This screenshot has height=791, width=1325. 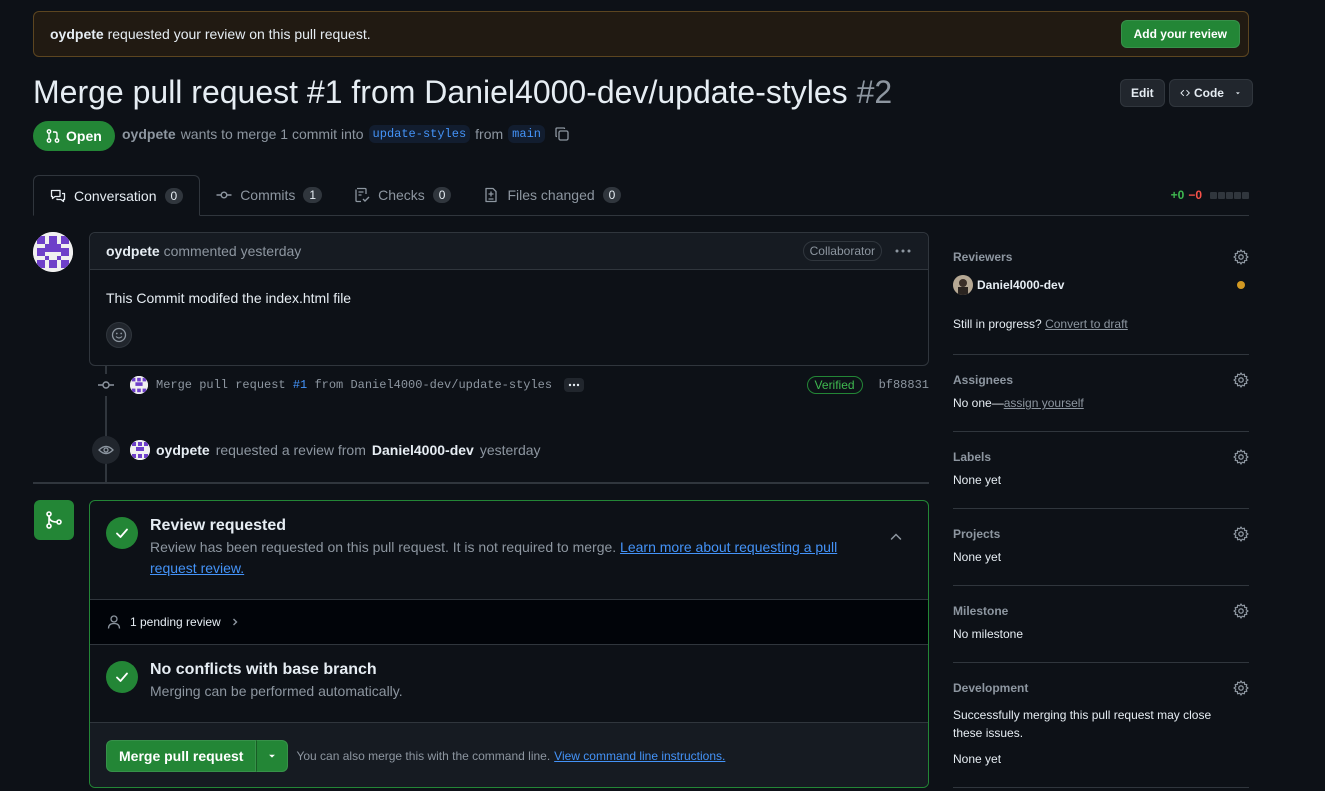 I want to click on tab-commits: Commits 1, so click(x=269, y=195).